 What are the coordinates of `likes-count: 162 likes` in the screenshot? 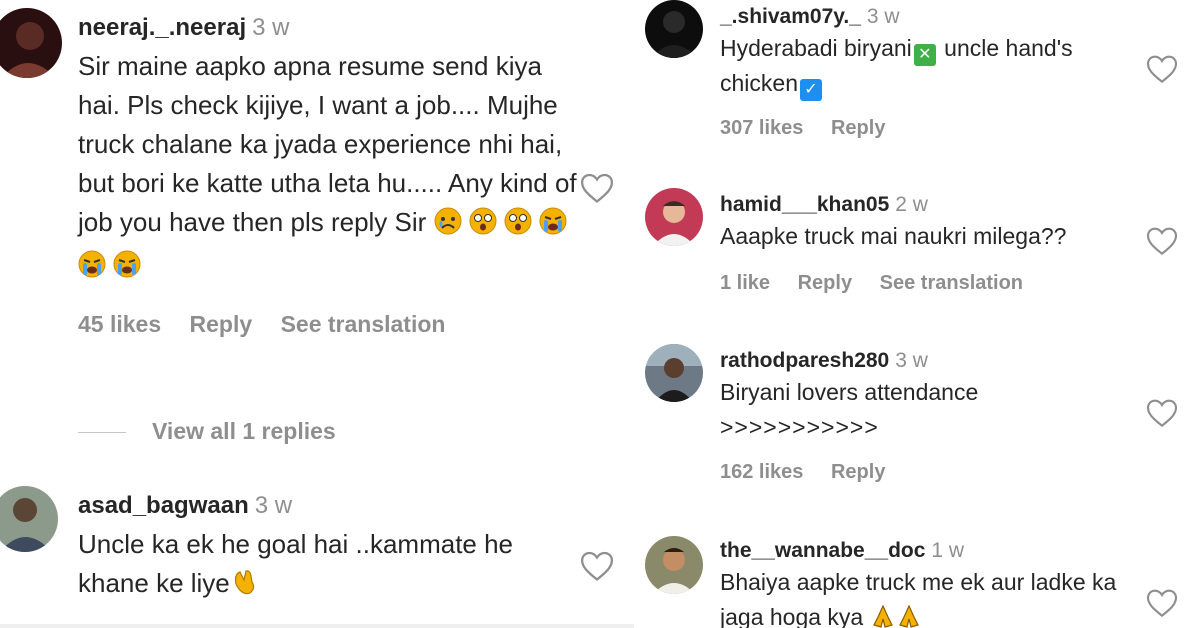 It's located at (761, 472).